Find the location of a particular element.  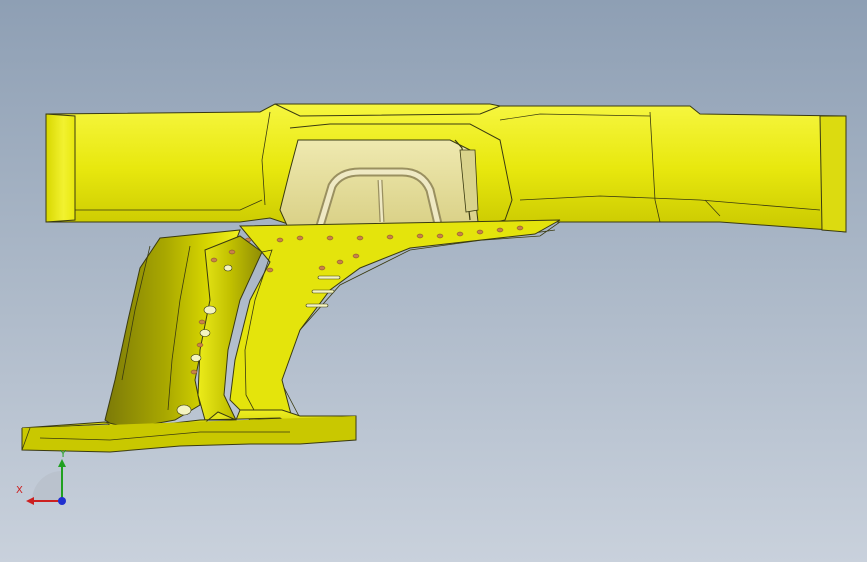

y-axis-label: Y is located at coordinates (63, 454).